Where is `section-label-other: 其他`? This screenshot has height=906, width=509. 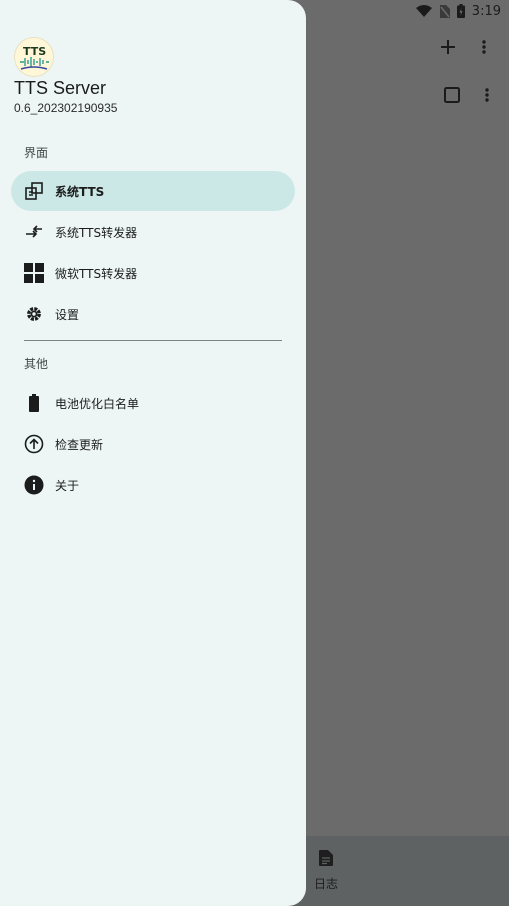
section-label-other: 其他 is located at coordinates (36, 364).